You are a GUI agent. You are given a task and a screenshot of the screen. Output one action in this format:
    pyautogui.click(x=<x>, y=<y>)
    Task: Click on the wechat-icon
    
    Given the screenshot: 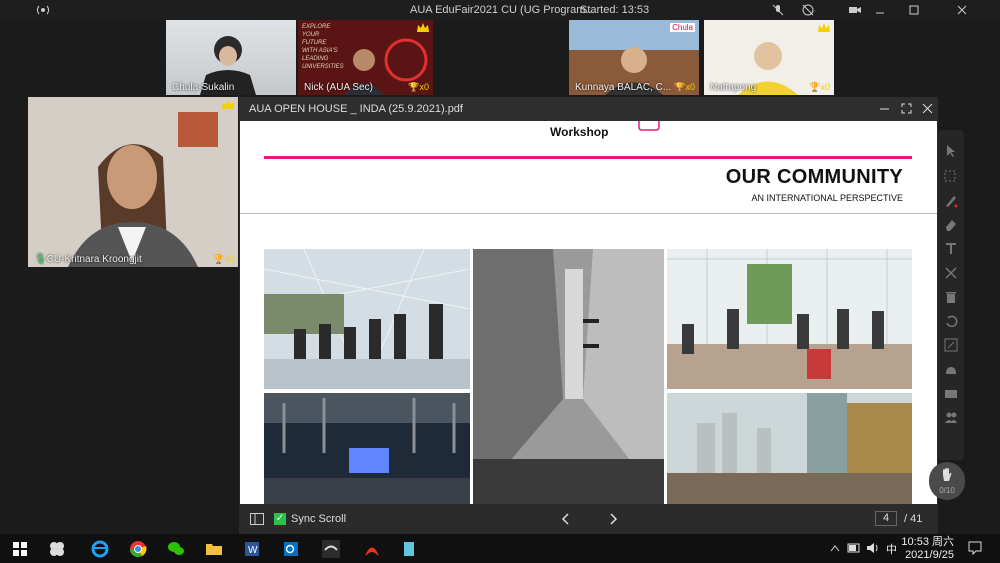 What is the action you would take?
    pyautogui.click(x=176, y=549)
    